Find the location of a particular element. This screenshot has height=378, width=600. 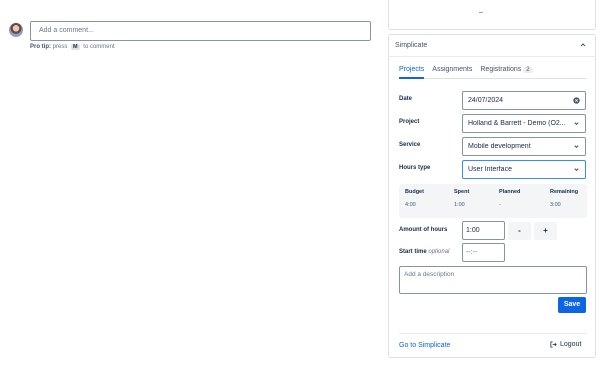

increment-button: + is located at coordinates (545, 231).